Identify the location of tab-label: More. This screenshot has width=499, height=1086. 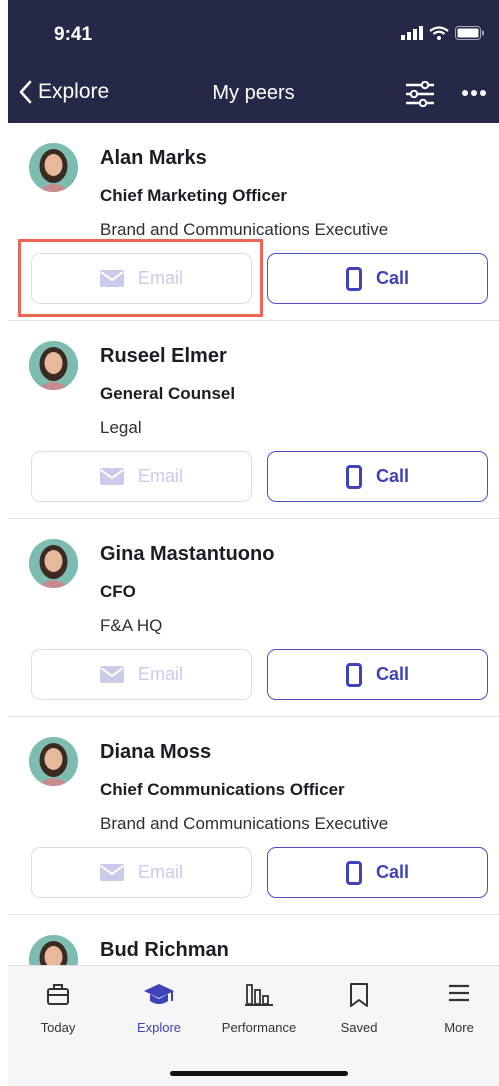
(459, 1027).